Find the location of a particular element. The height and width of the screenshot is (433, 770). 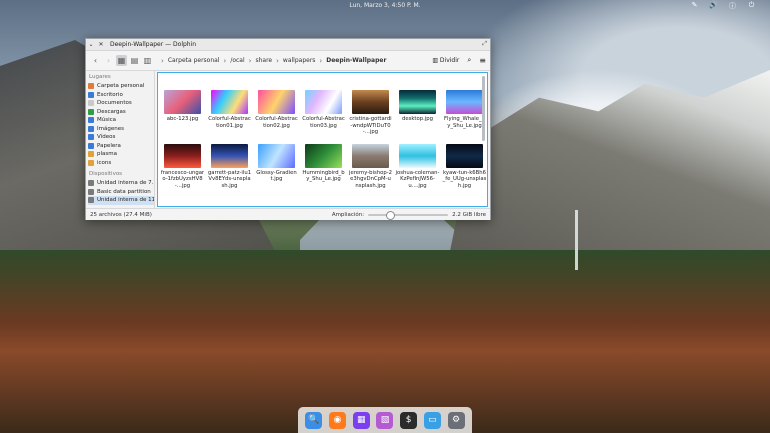

image-viewer-icon: ▧ is located at coordinates (385, 420).